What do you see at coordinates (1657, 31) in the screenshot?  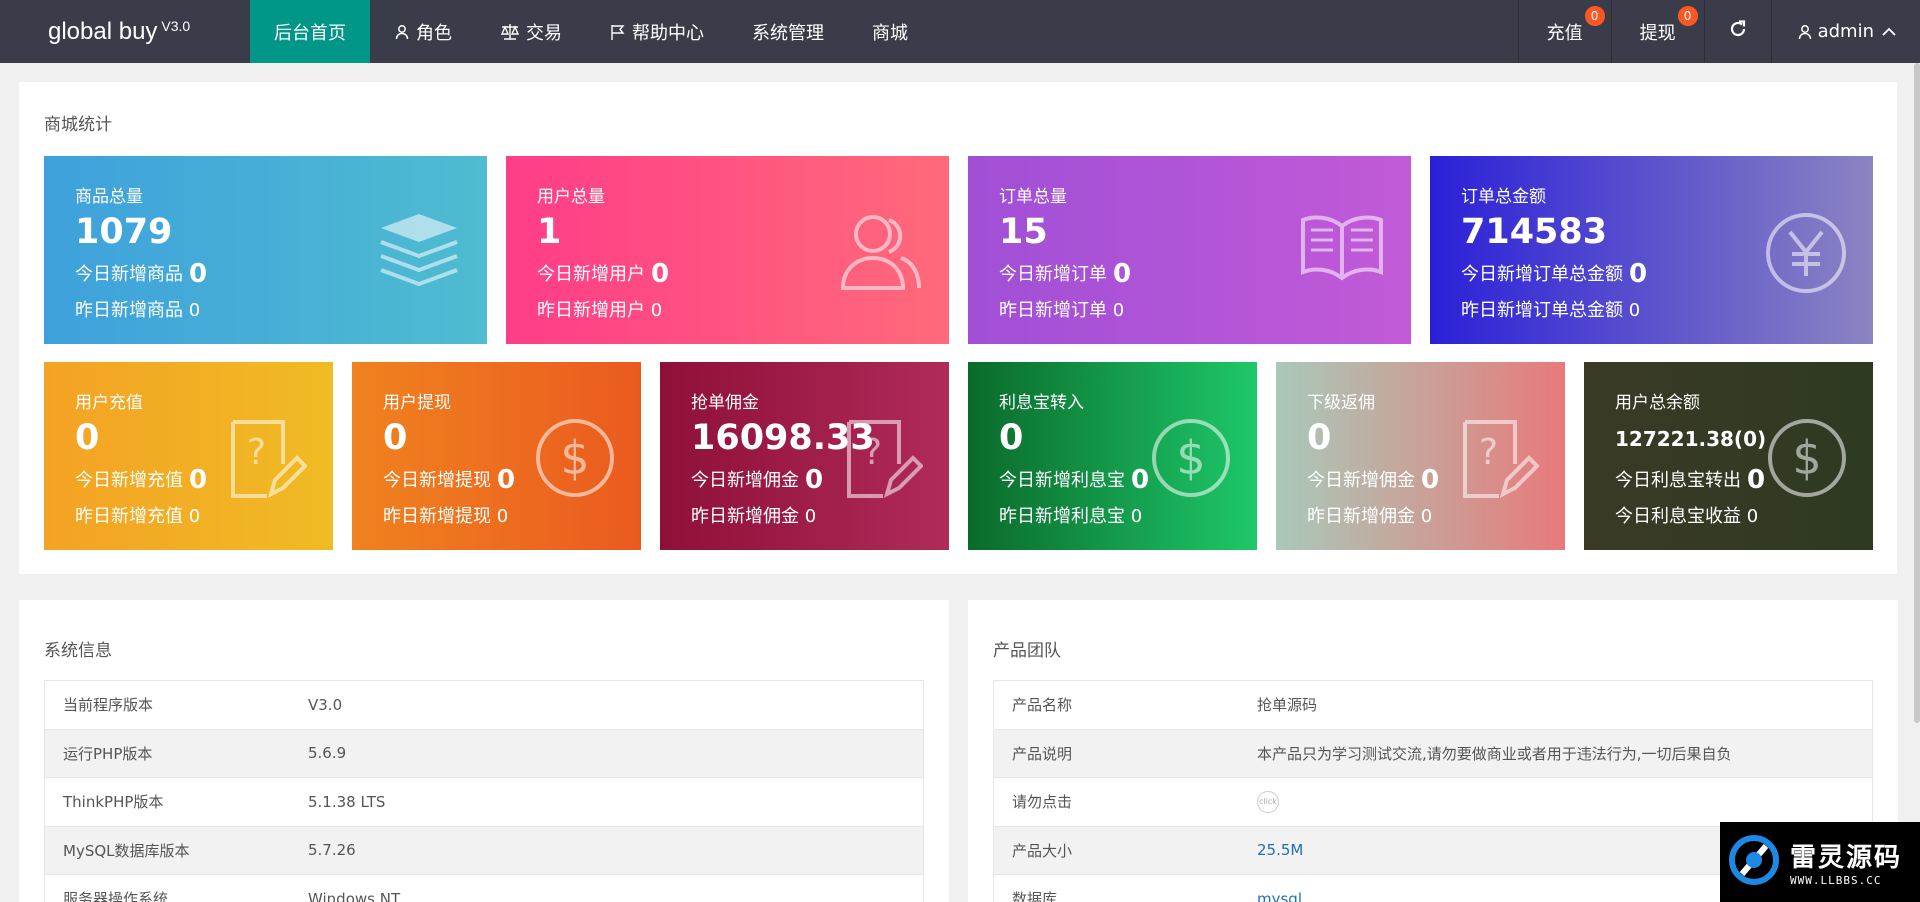 I see `withdraw-button: 提现 0` at bounding box center [1657, 31].